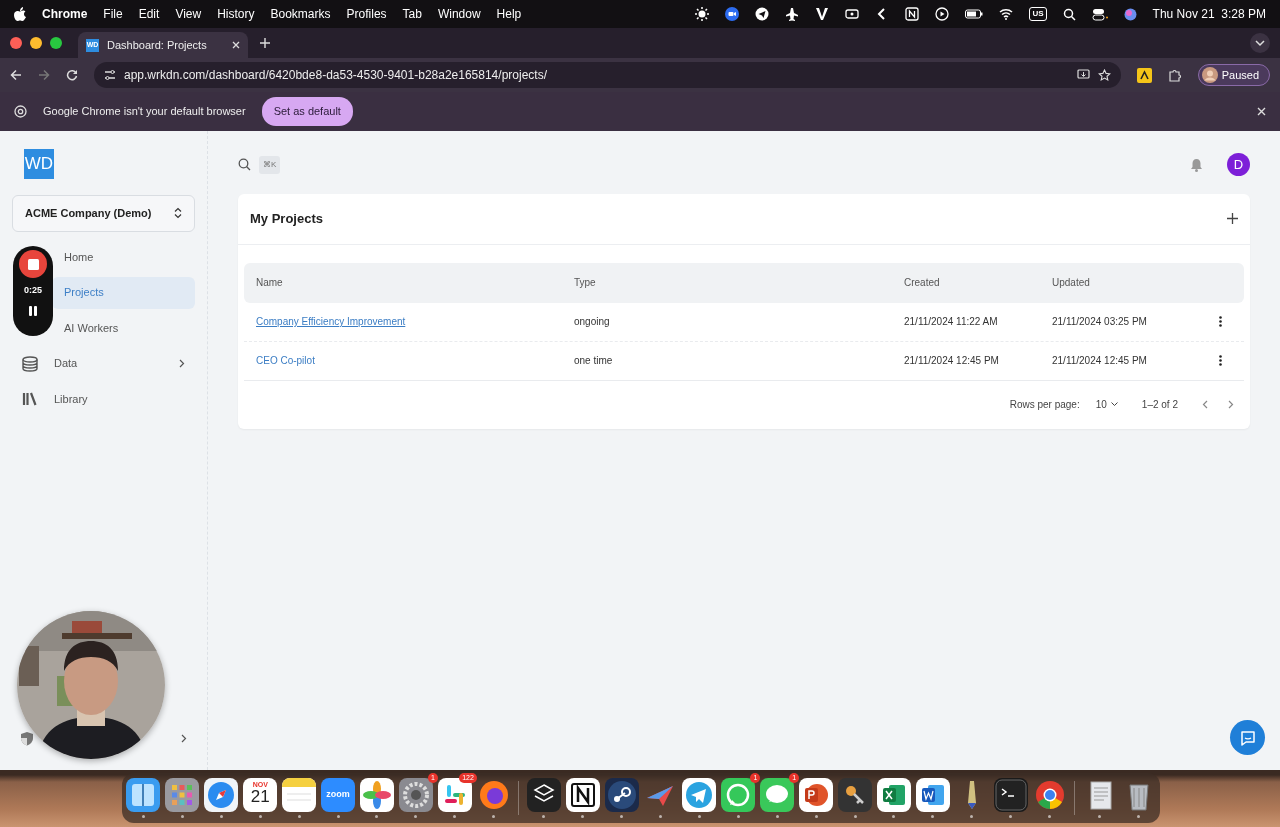  I want to click on nav-item: Projects, so click(123, 292).